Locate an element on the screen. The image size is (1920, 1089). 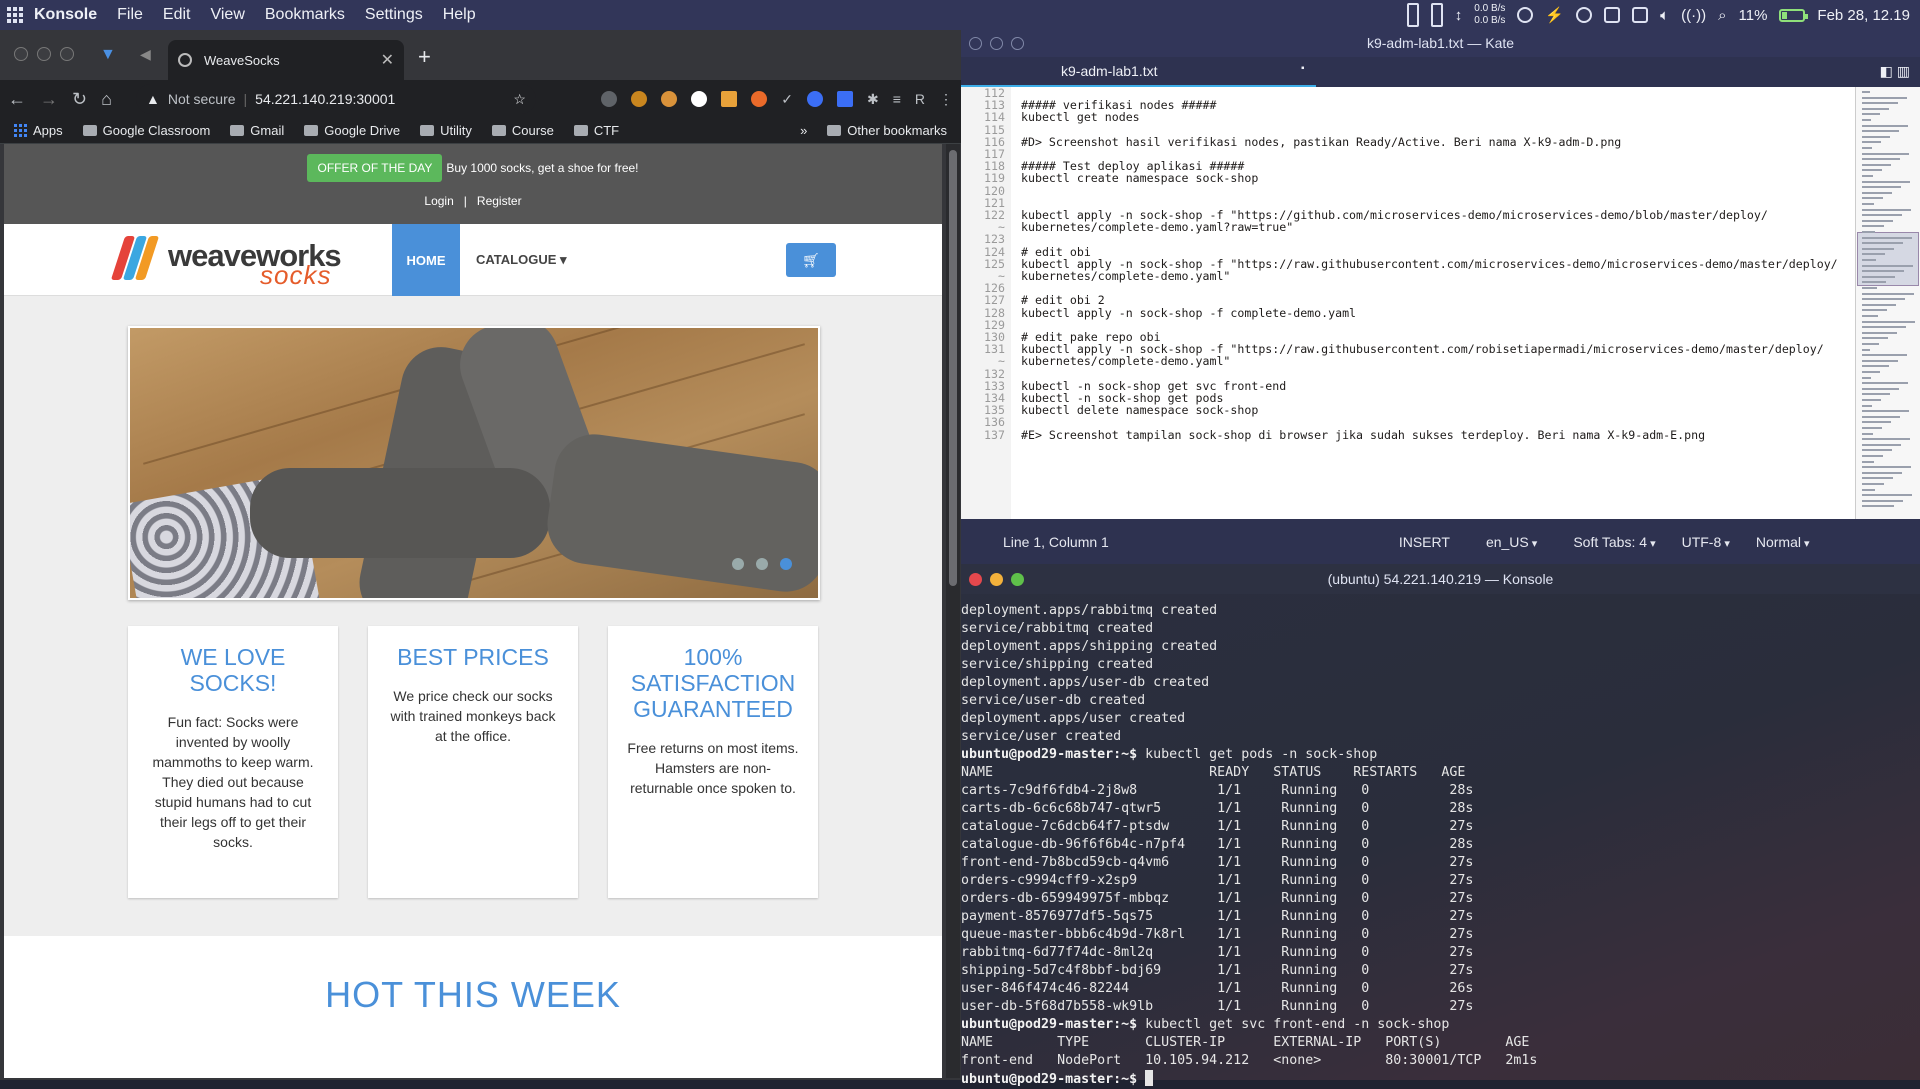
tab-group-icon: ▼ is located at coordinates (108, 55).